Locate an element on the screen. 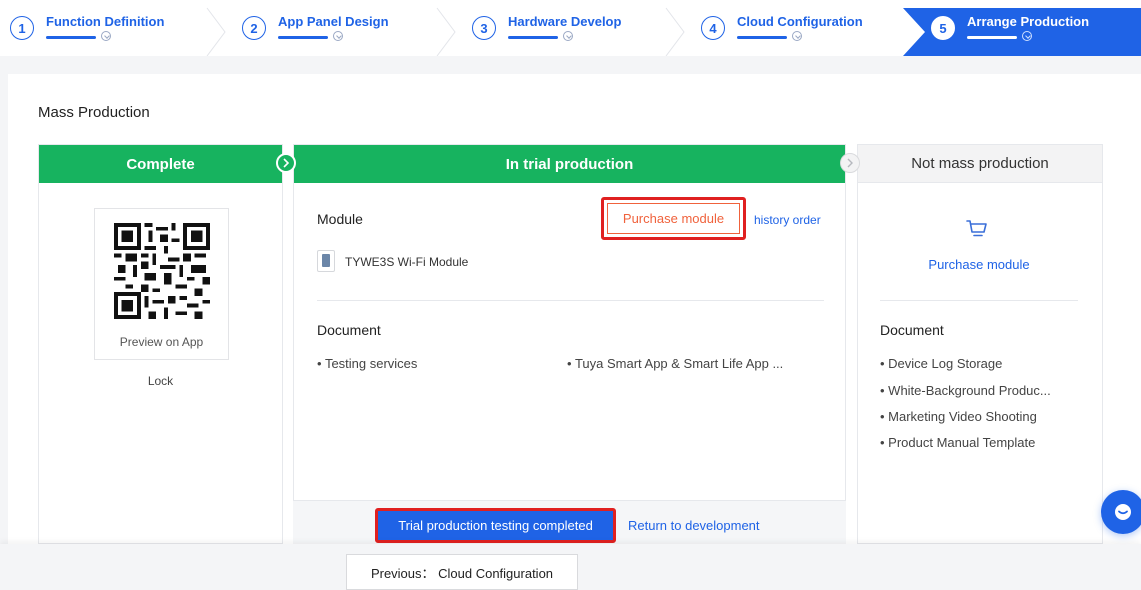 Image resolution: width=1141 pixels, height=590 pixels. stage-complete-header: Complete is located at coordinates (160, 164).